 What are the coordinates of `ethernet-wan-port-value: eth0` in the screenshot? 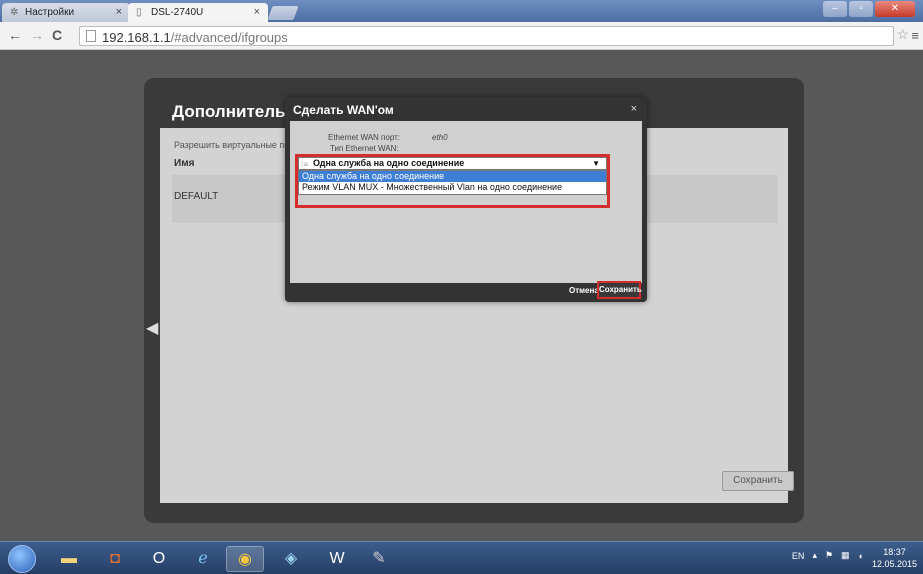 It's located at (440, 137).